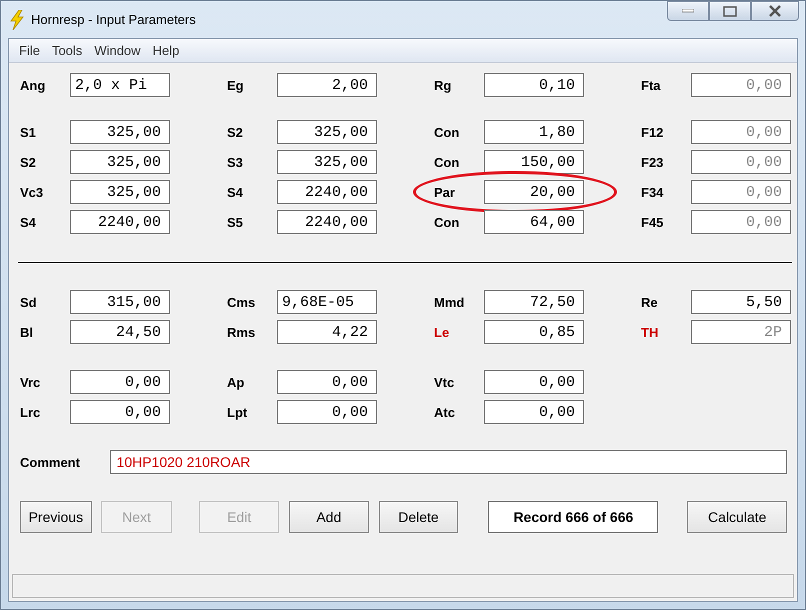 Image resolution: width=806 pixels, height=610 pixels. What do you see at coordinates (534, 162) in the screenshot?
I see `input-field: 150,00` at bounding box center [534, 162].